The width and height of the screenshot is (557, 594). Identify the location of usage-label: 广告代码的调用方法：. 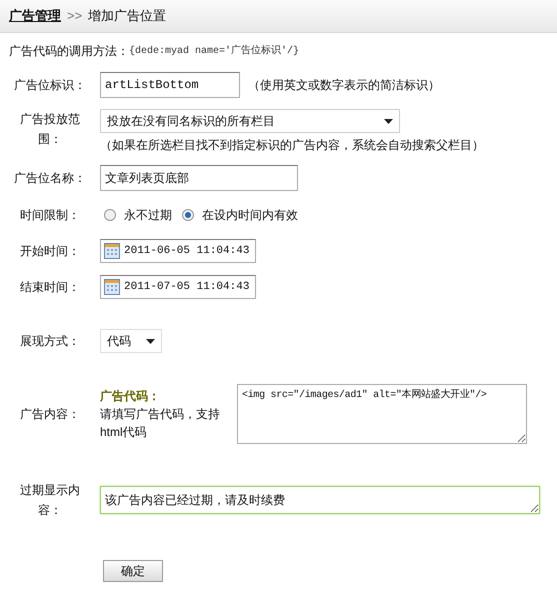
(69, 51).